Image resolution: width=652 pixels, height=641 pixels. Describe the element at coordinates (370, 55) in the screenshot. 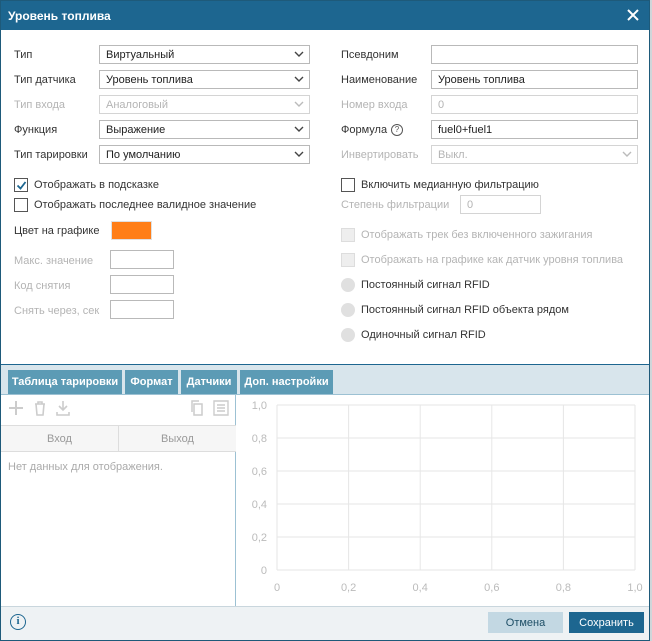

I see `alias-label: Псевдоним` at that location.